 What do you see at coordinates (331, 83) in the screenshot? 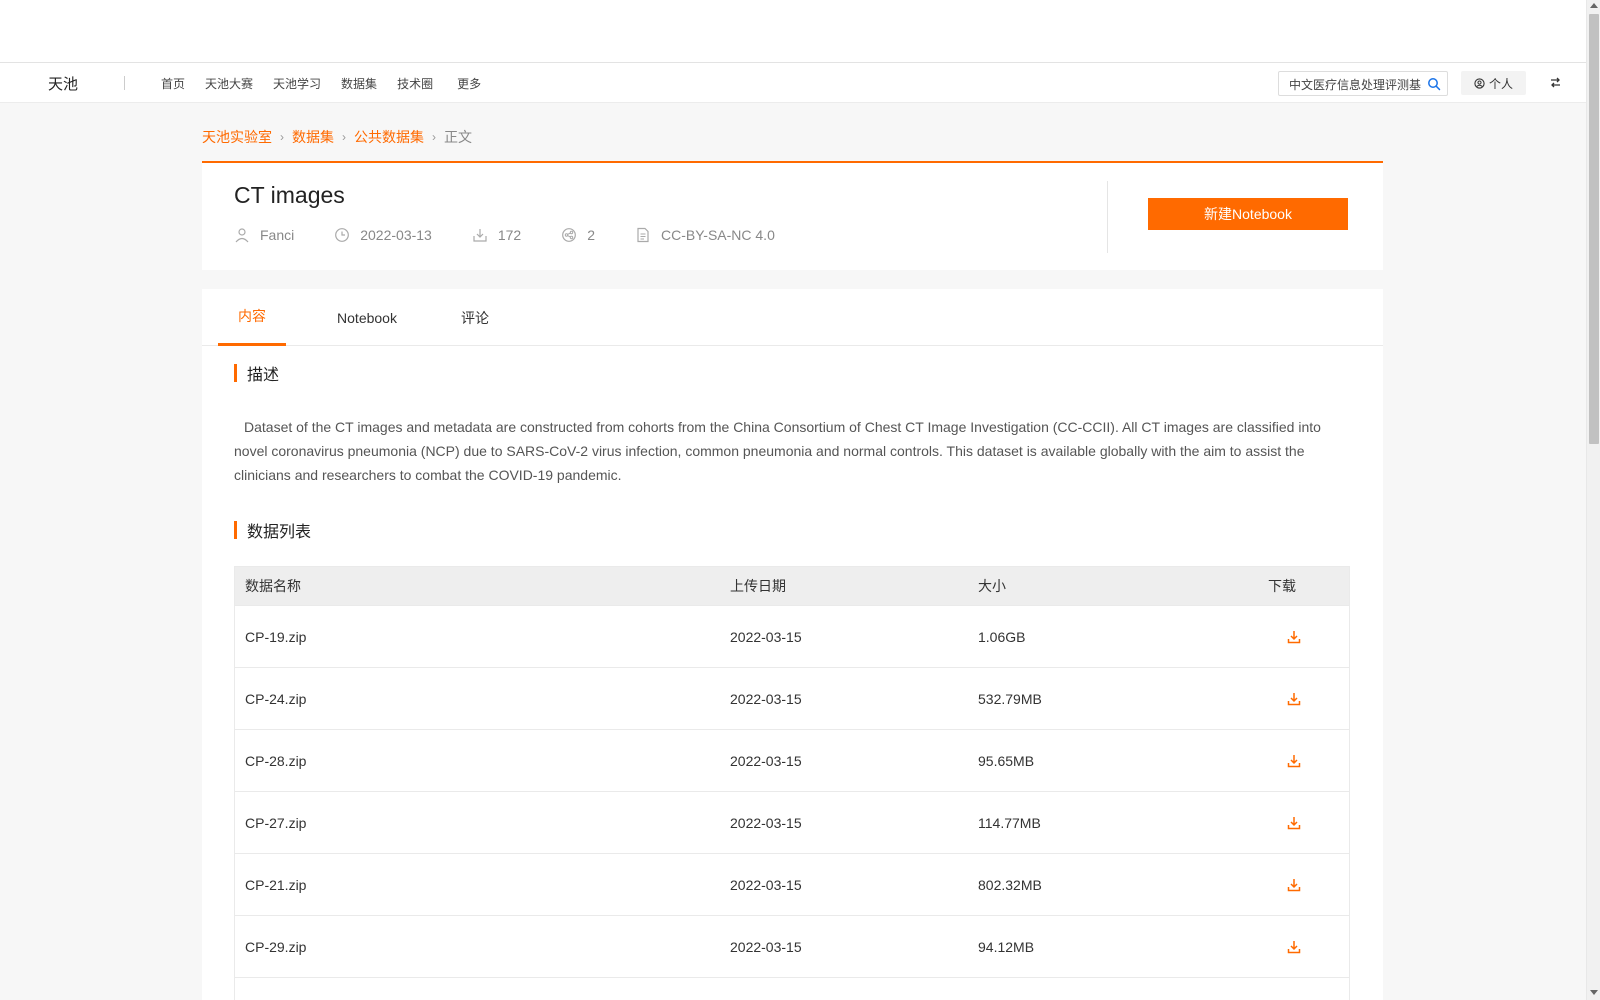
I see `nav-links: 首页 天池大赛 天池学习 数据集 技术圈 更多` at bounding box center [331, 83].